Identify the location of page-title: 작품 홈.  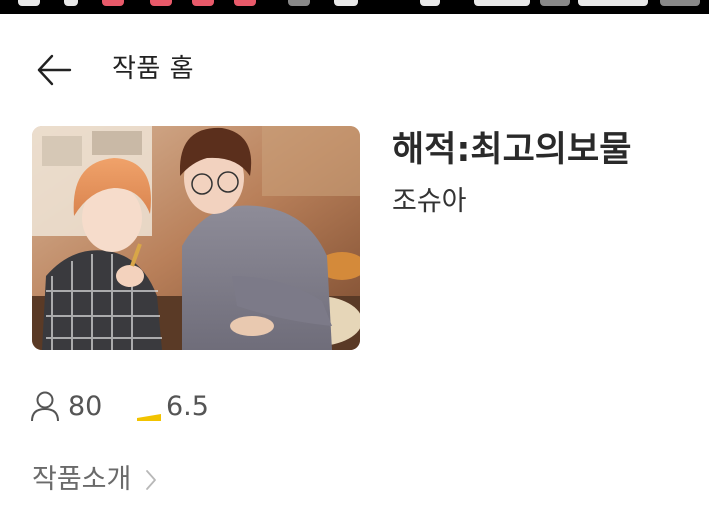
(153, 69).